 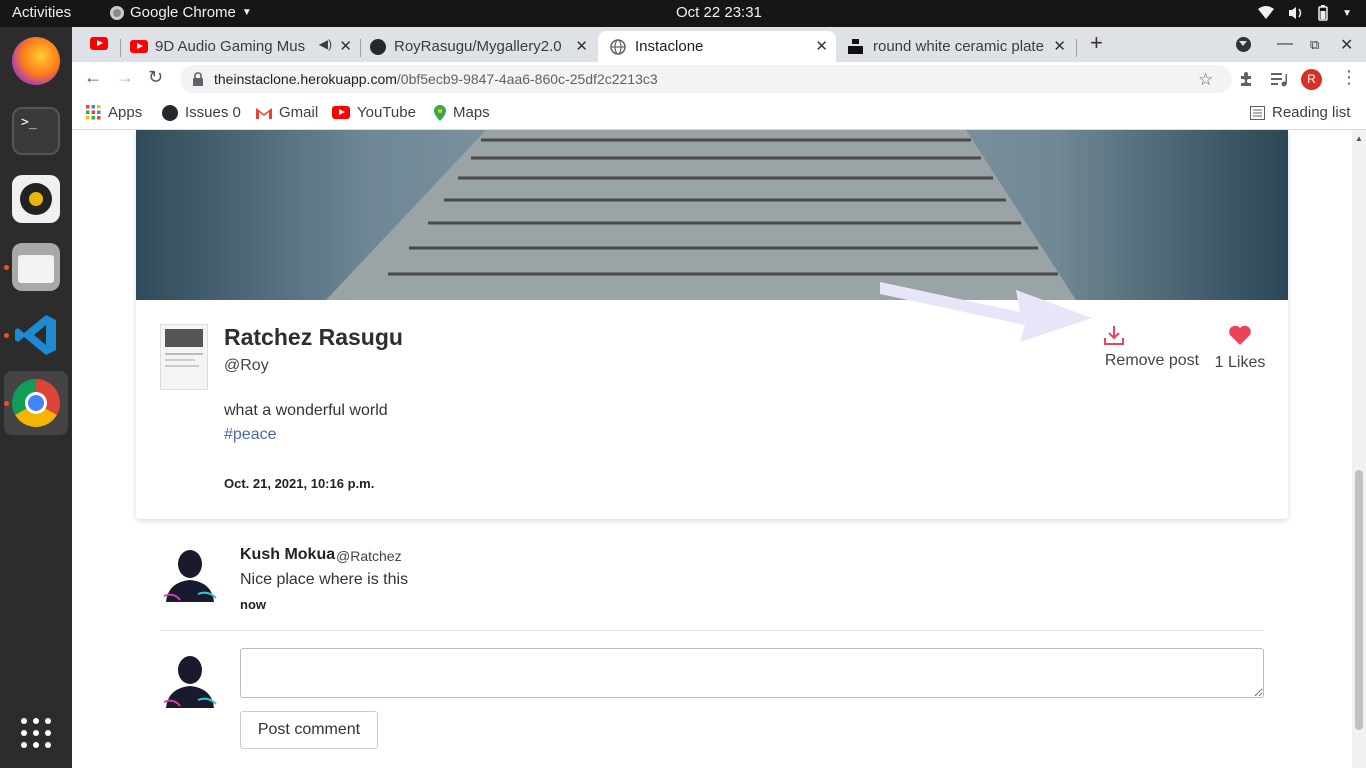 What do you see at coordinates (198, 79) in the screenshot?
I see `lock-icon` at bounding box center [198, 79].